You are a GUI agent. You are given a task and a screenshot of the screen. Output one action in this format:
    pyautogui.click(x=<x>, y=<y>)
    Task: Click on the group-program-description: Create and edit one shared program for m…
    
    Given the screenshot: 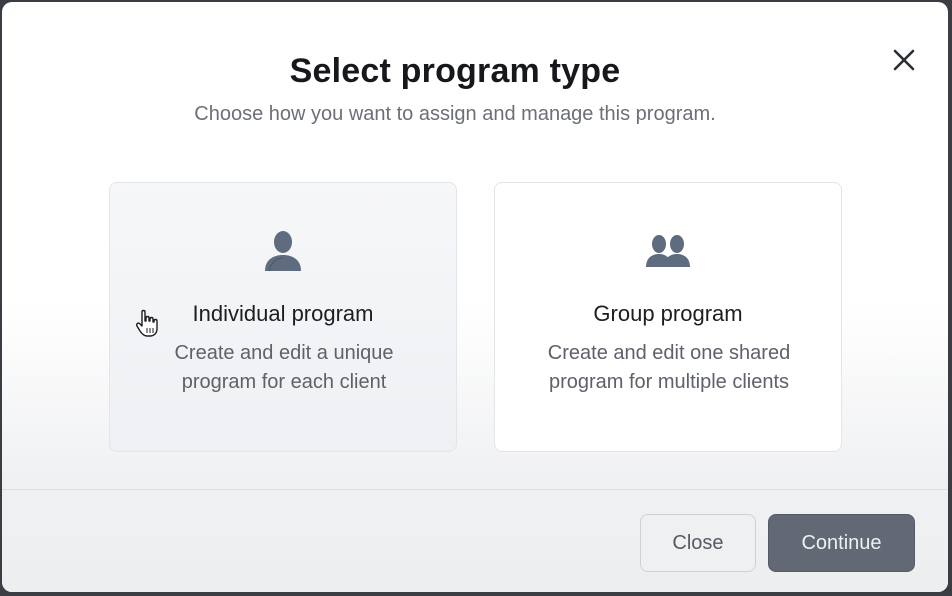 What is the action you would take?
    pyautogui.click(x=669, y=367)
    